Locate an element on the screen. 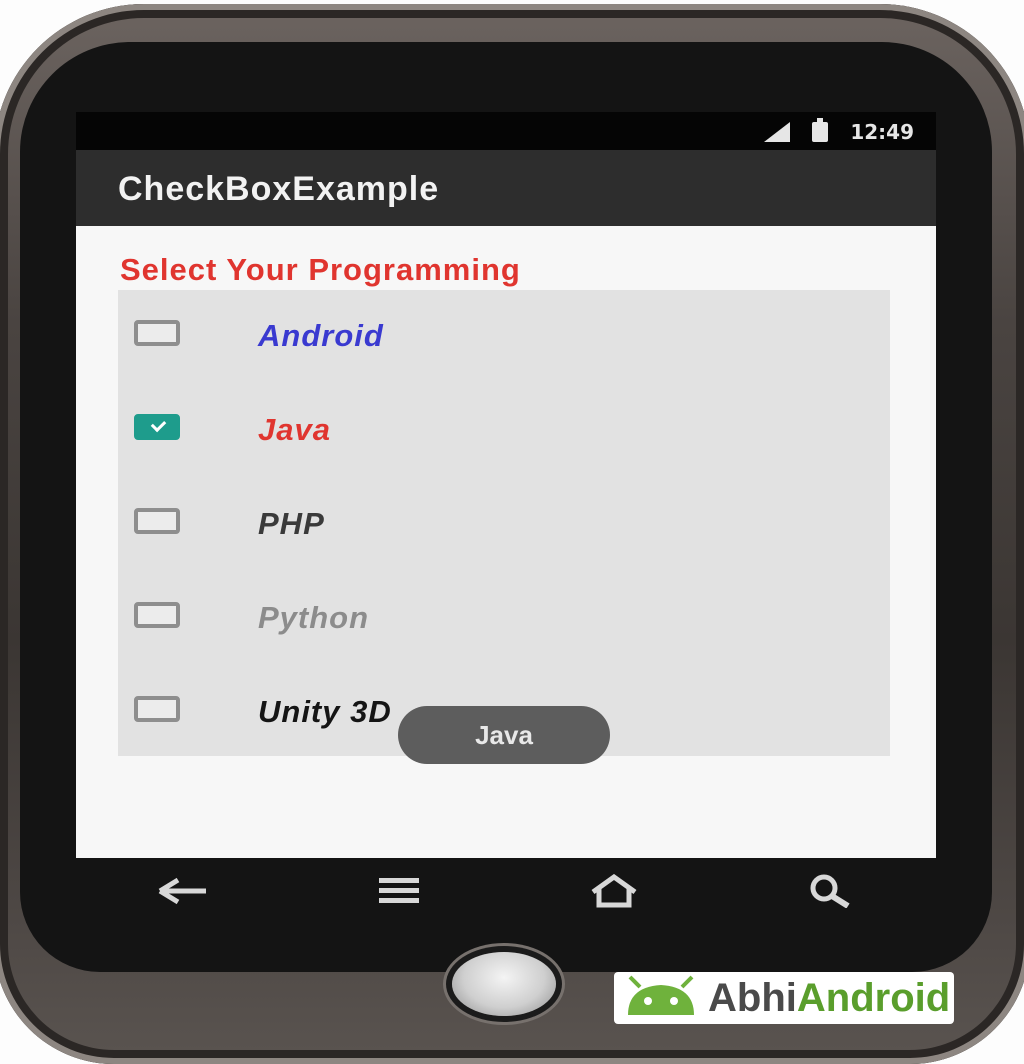 The image size is (1024, 1064). menu-icon is located at coordinates (399, 891).